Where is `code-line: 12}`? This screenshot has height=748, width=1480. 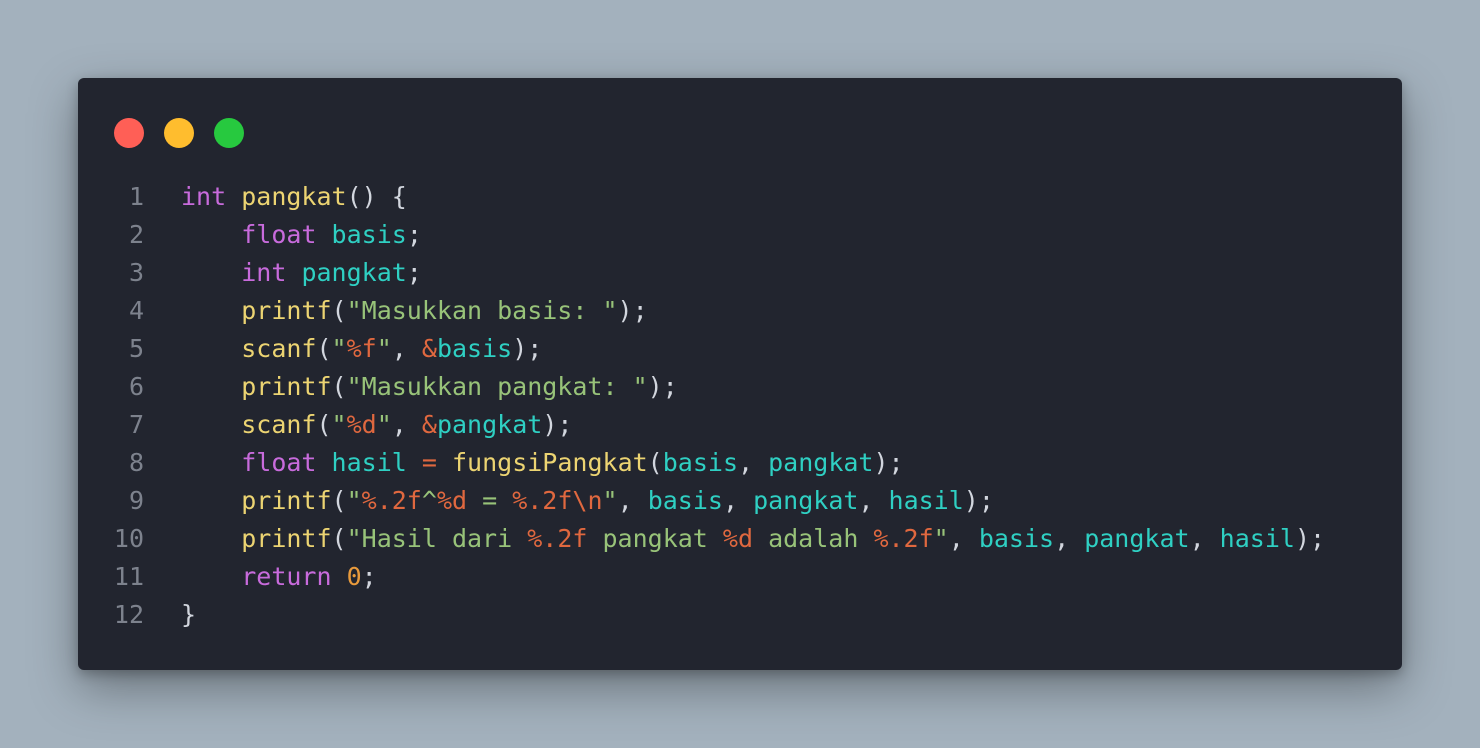 code-line: 12} is located at coordinates (740, 615).